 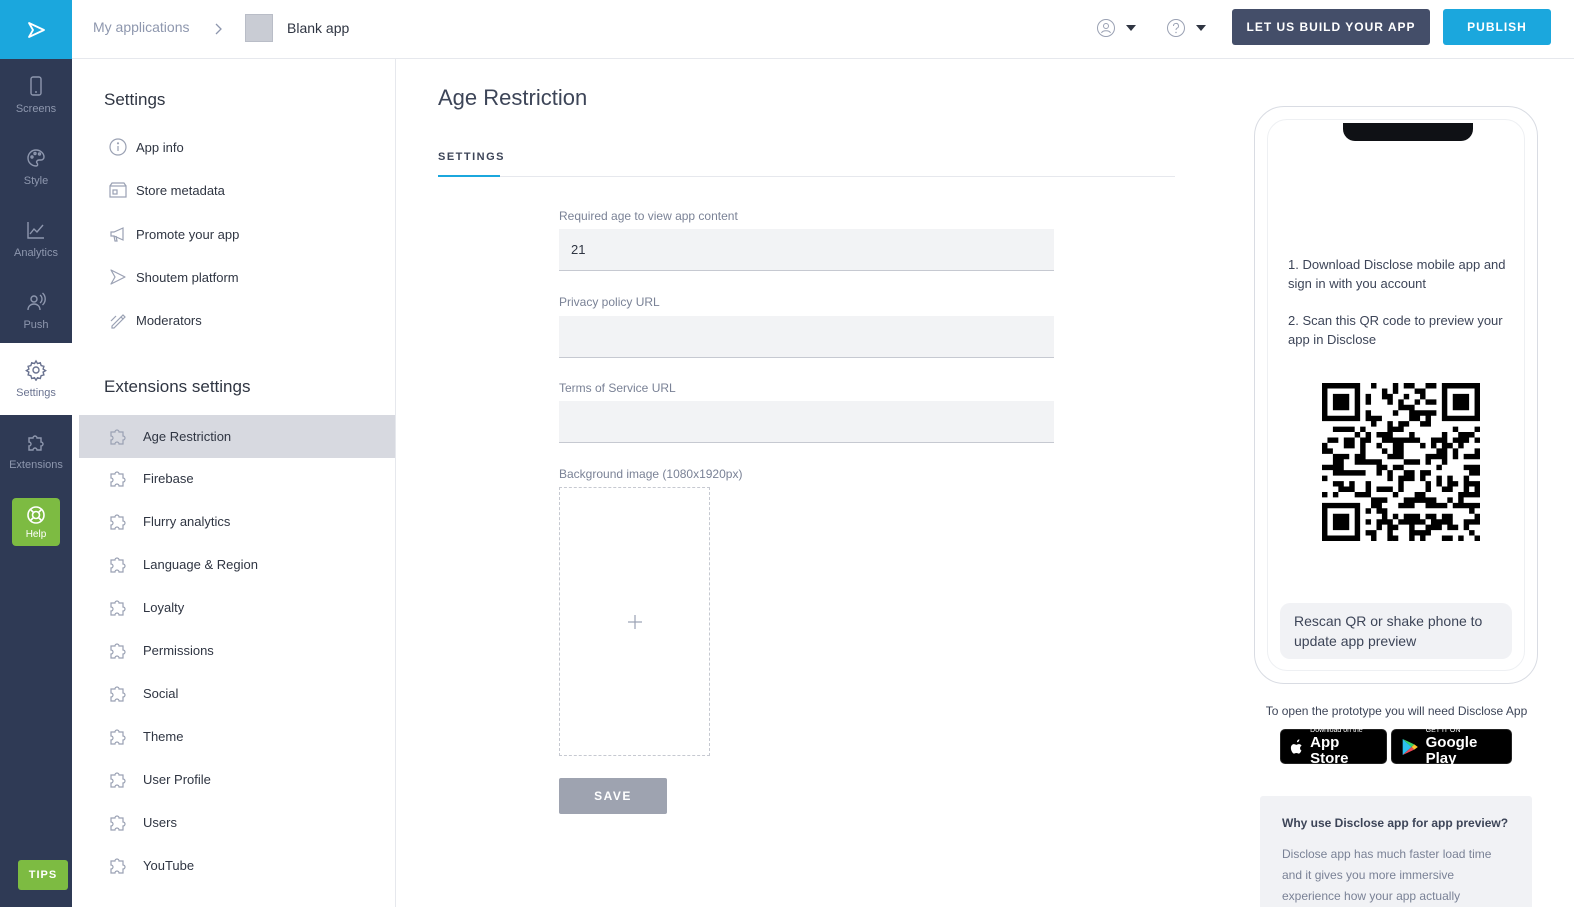 What do you see at coordinates (609, 302) in the screenshot?
I see `privacy-policy-label: Privacy policy URL` at bounding box center [609, 302].